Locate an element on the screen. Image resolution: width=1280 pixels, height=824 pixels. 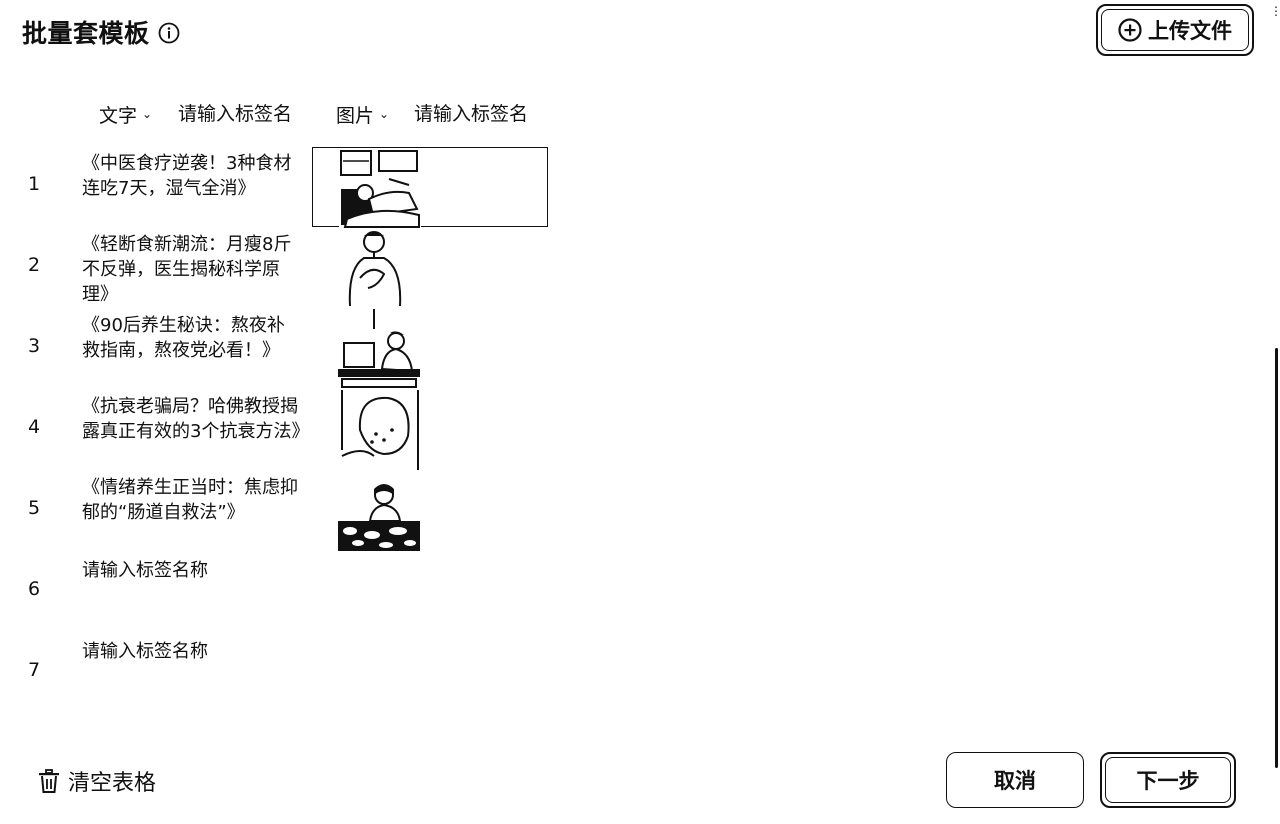
upload-file-button: 上传文件 is located at coordinates (1175, 30).